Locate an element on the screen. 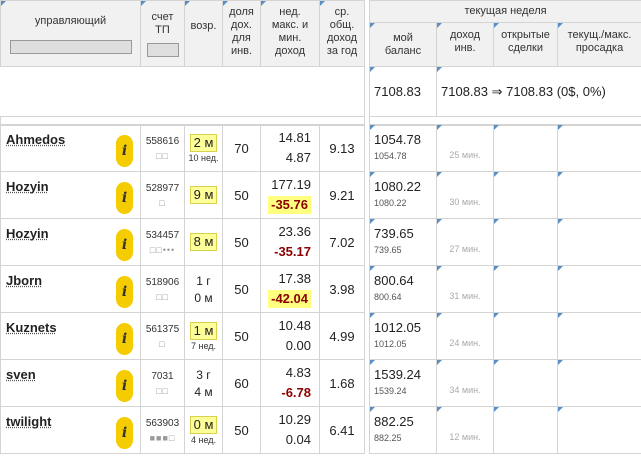  account-number: 561375 is located at coordinates (162, 329).